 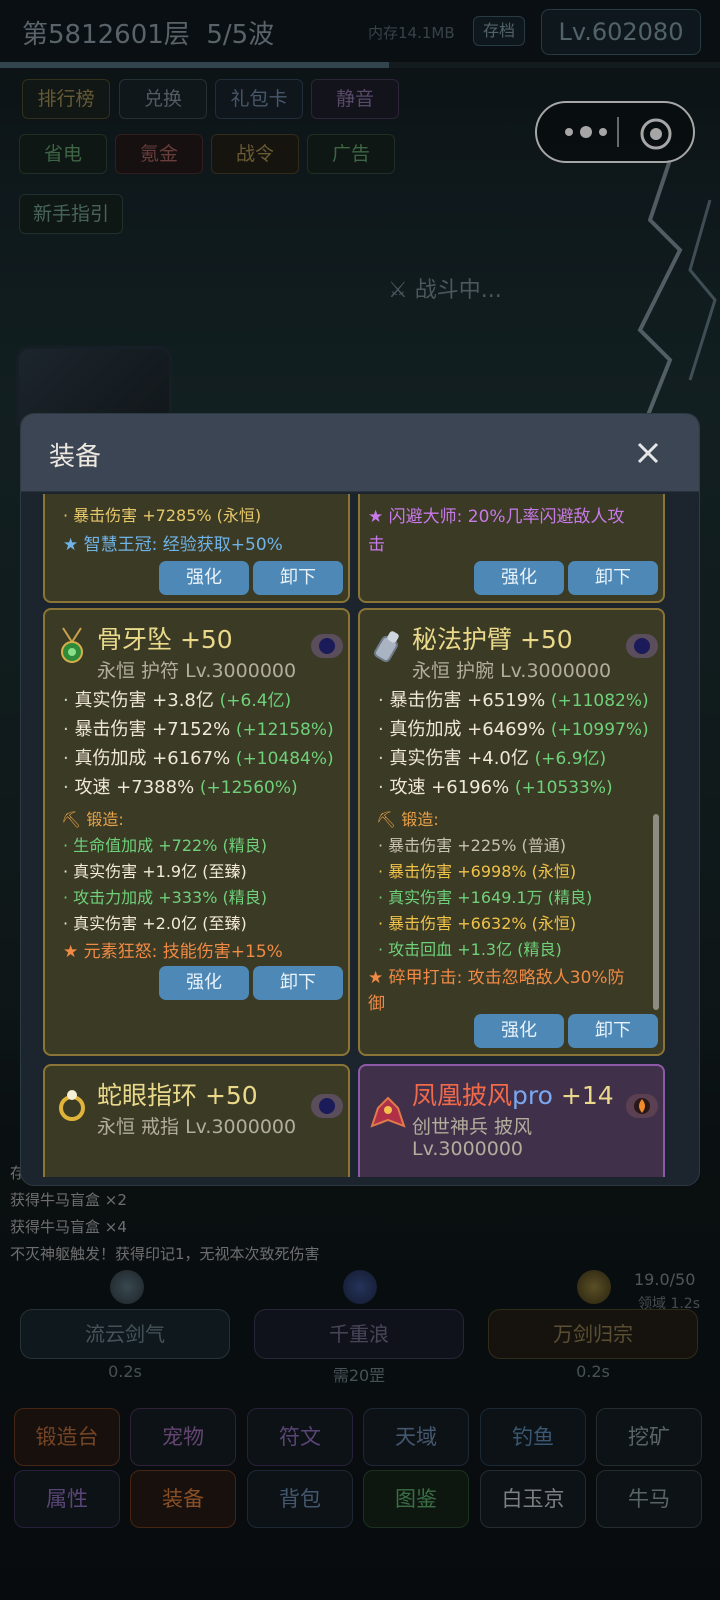 I want to click on stat-bonus: (+6.9亿), so click(x=570, y=759).